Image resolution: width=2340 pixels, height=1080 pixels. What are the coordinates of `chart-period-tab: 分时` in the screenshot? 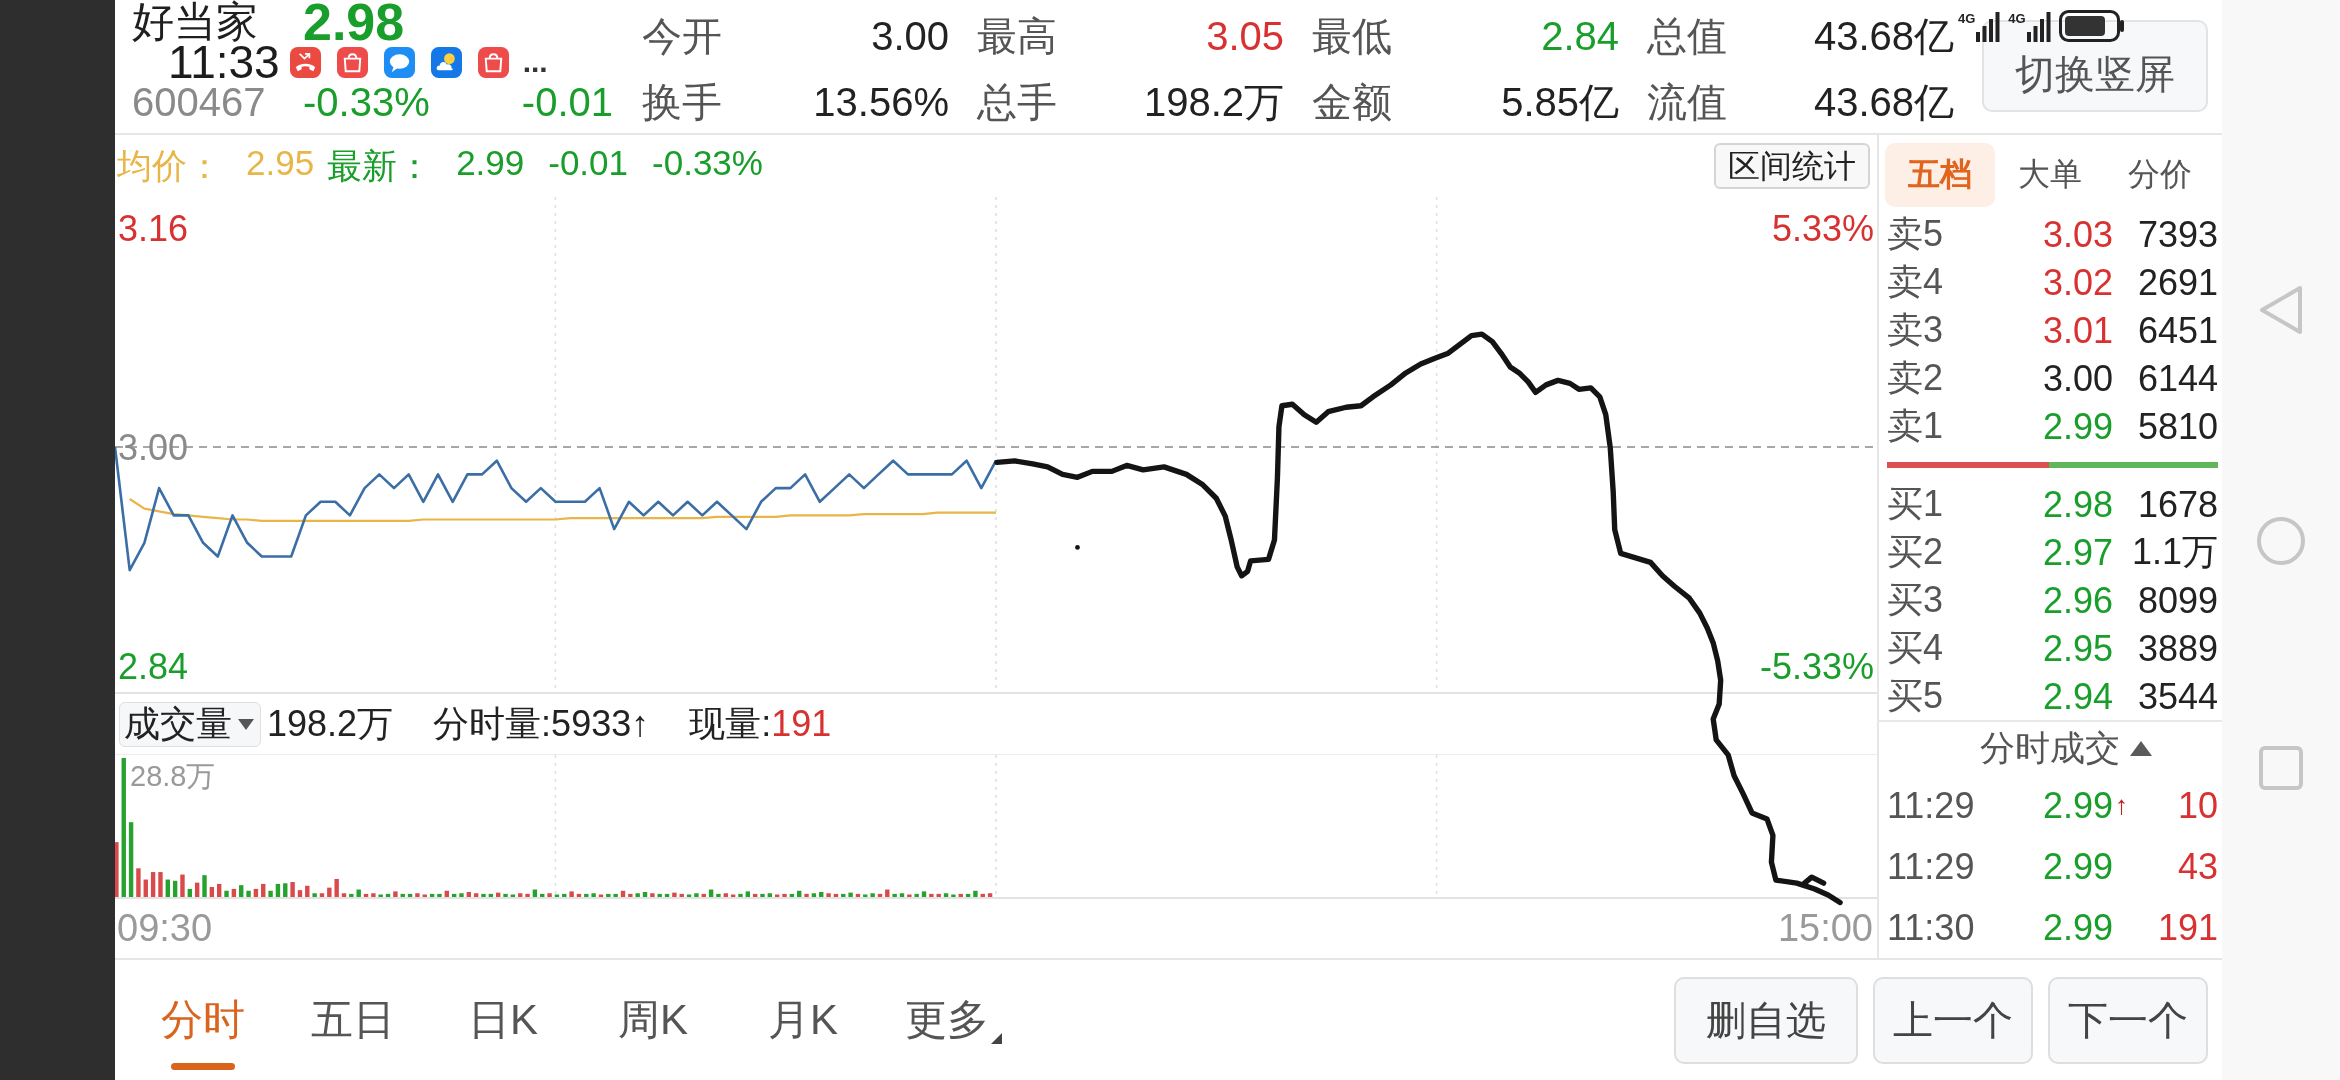 It's located at (203, 1020).